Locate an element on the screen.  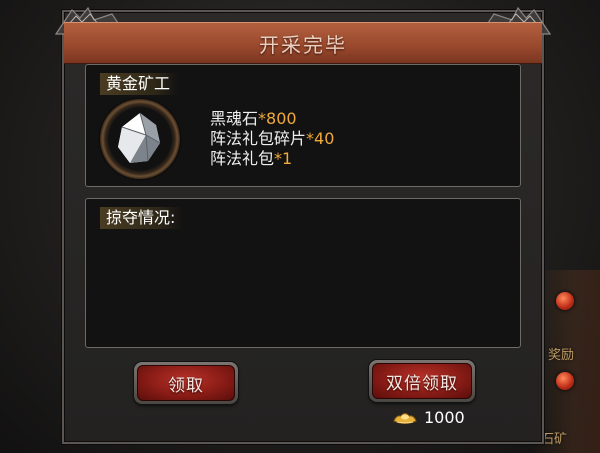
claim-button: 领取 is located at coordinates (186, 383).